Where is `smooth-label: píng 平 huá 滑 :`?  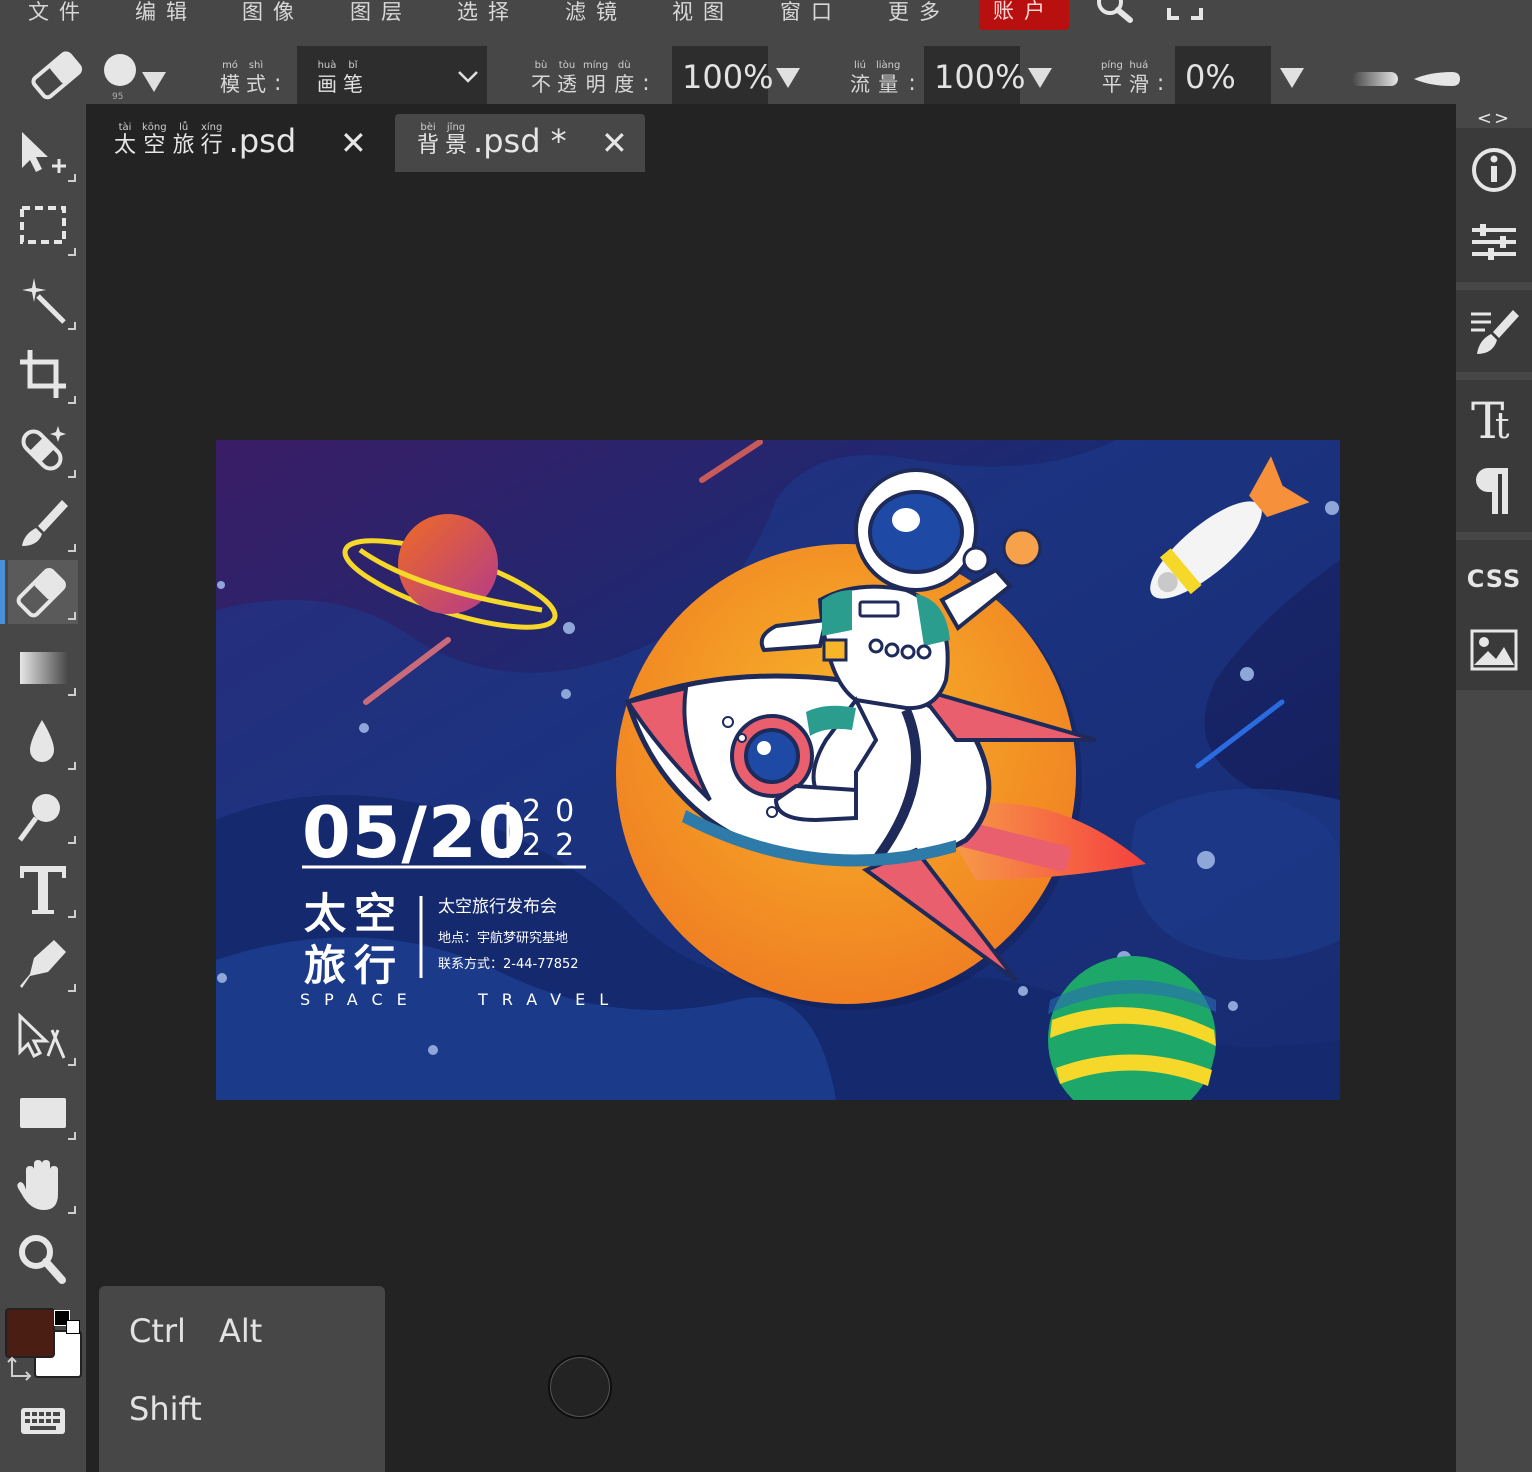
smooth-label: píng 平 huá 滑 : is located at coordinates (1133, 78).